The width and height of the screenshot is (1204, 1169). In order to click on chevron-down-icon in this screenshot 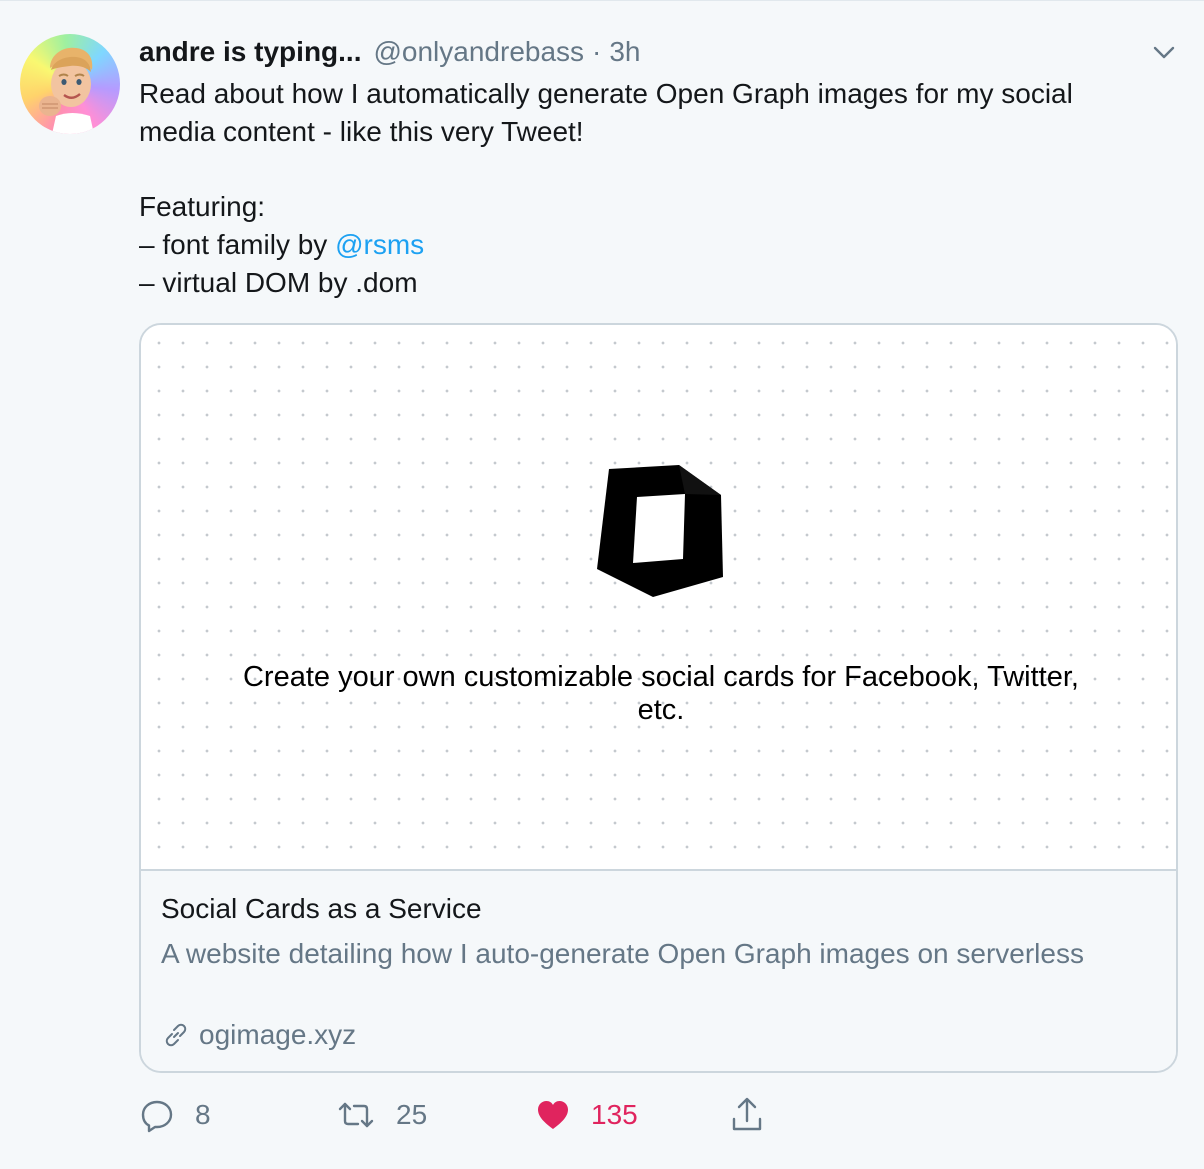, I will do `click(1164, 53)`.